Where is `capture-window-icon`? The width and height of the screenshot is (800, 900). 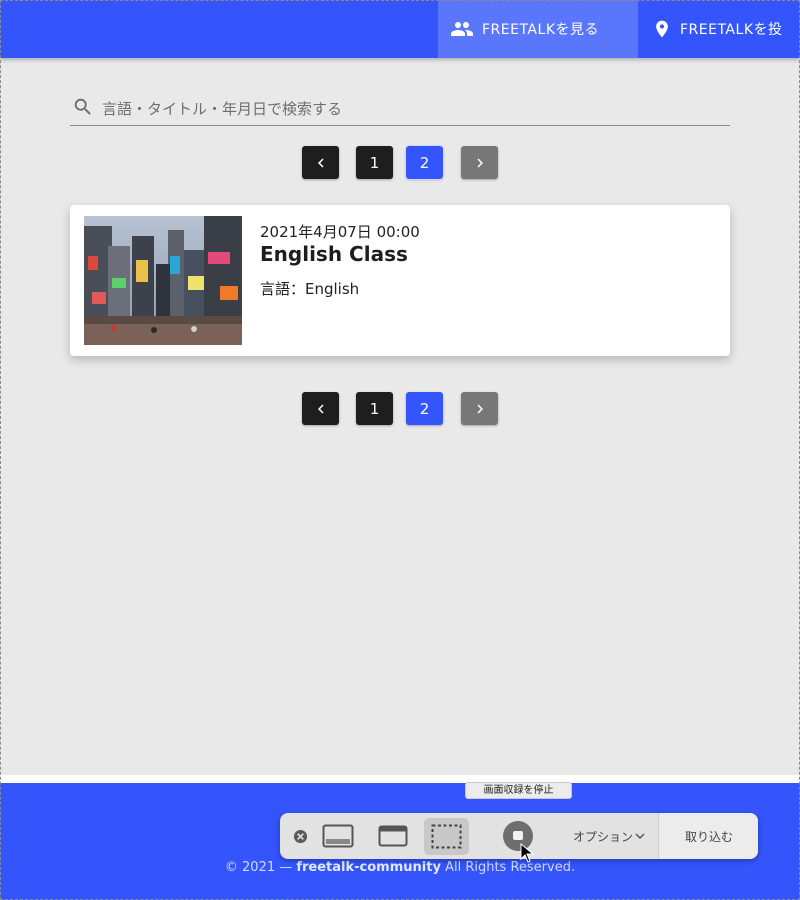
capture-window-icon is located at coordinates (393, 836).